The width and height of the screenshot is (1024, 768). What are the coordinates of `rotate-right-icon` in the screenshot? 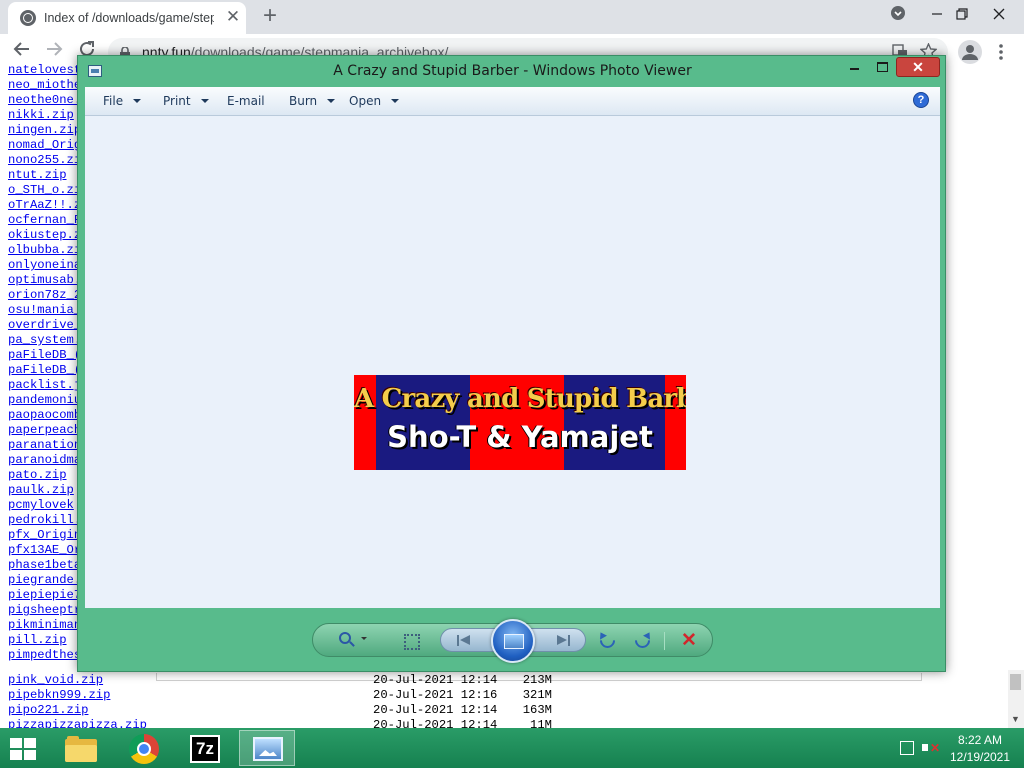 It's located at (642, 640).